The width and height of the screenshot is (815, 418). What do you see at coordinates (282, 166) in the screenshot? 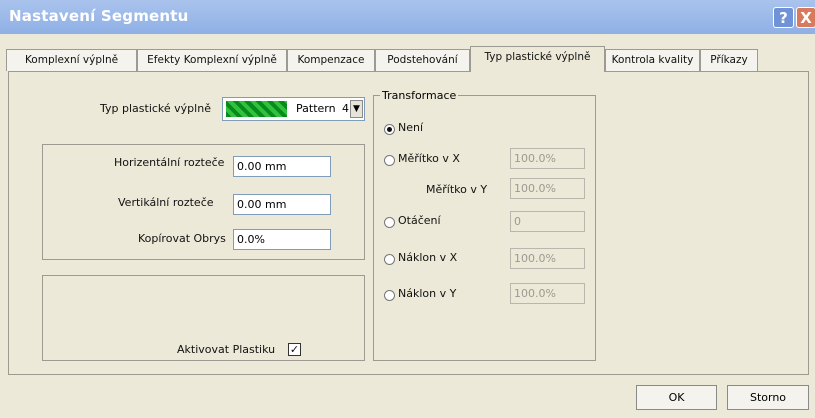
I see `horizontal-spacing-field: 0.00 mm` at bounding box center [282, 166].